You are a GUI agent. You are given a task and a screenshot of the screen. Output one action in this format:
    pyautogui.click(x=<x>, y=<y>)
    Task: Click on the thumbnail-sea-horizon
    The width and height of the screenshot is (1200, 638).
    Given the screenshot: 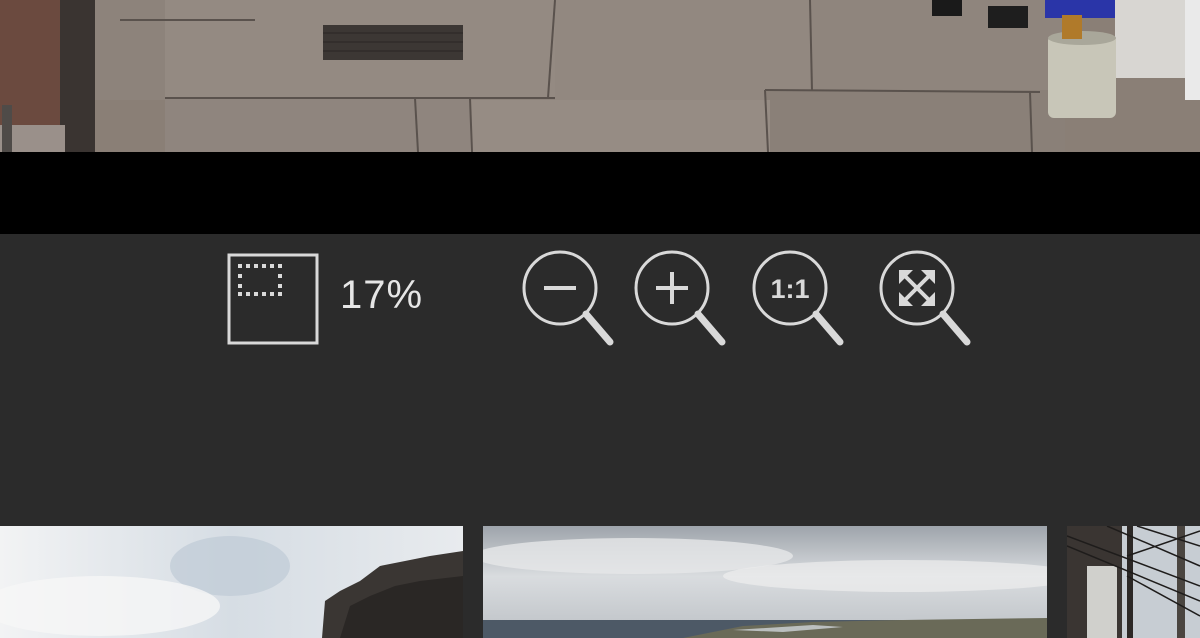 What is the action you would take?
    pyautogui.click(x=765, y=582)
    